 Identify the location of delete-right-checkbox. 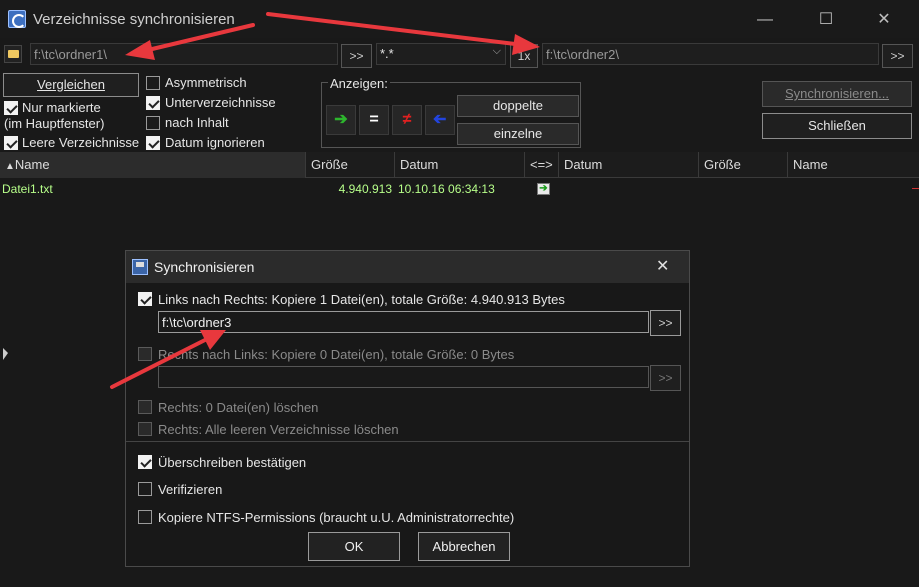
(145, 407).